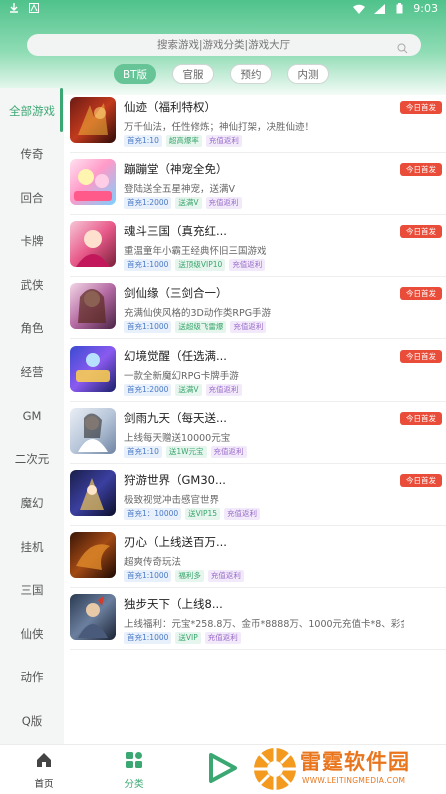 Image resolution: width=446 pixels, height=794 pixels. I want to click on tab-beta: 内测, so click(308, 74).